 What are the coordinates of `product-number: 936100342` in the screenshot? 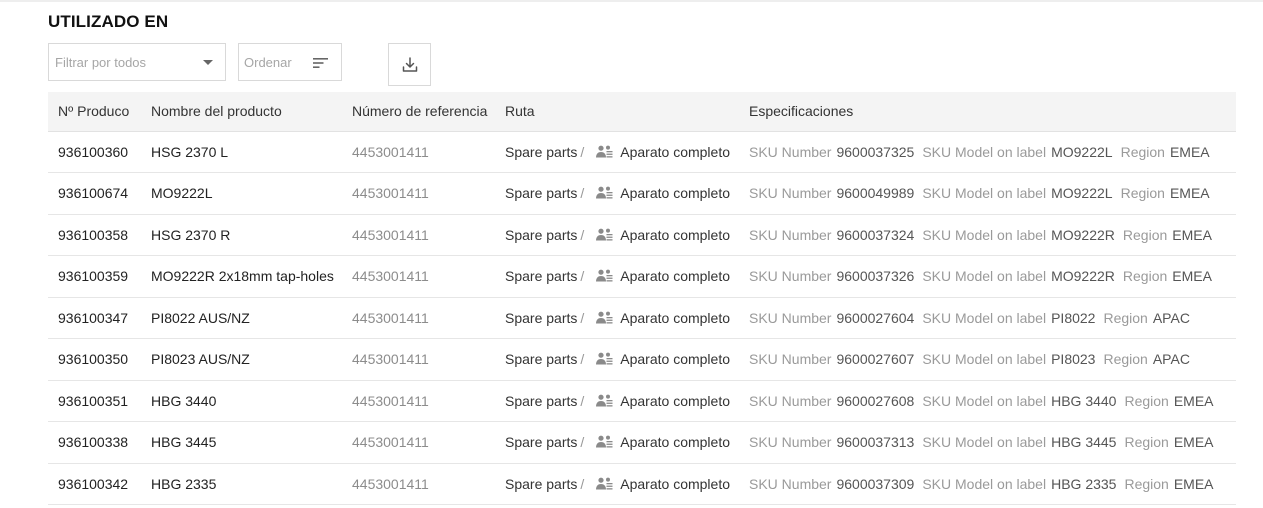 It's located at (93, 483).